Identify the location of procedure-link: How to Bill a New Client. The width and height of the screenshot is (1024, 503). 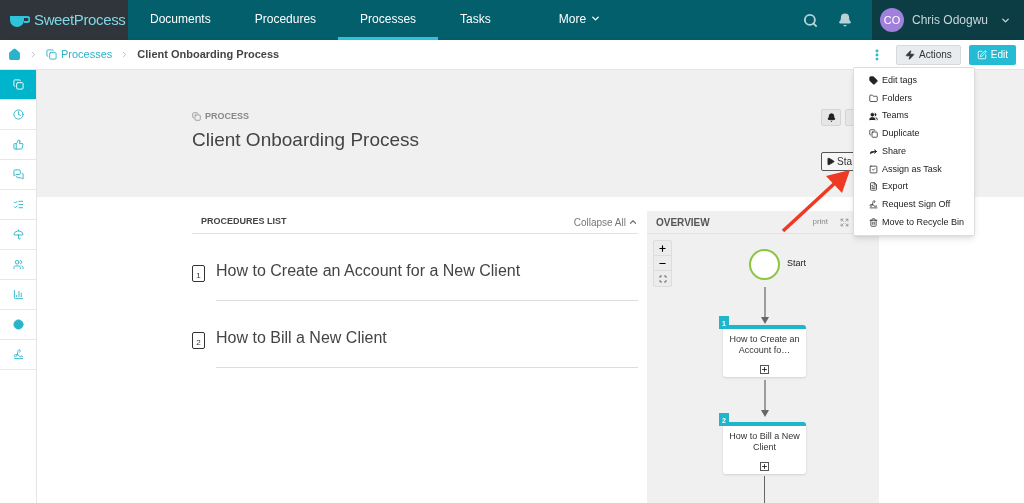
(301, 337).